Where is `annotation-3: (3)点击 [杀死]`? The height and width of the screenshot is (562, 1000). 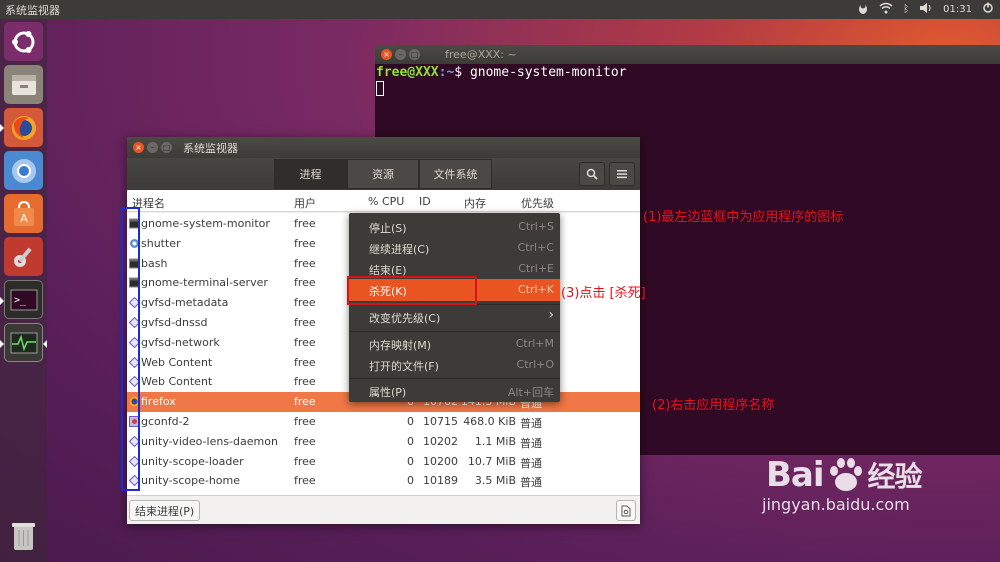
annotation-3: (3)点击 [杀死] is located at coordinates (603, 293).